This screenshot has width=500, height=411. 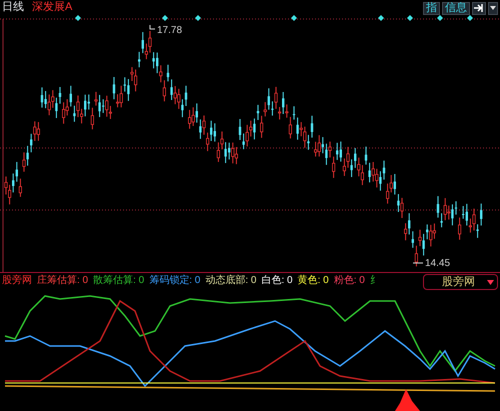 What do you see at coordinates (313, 281) in the screenshot?
I see `indicator-value: 黄色: 0` at bounding box center [313, 281].